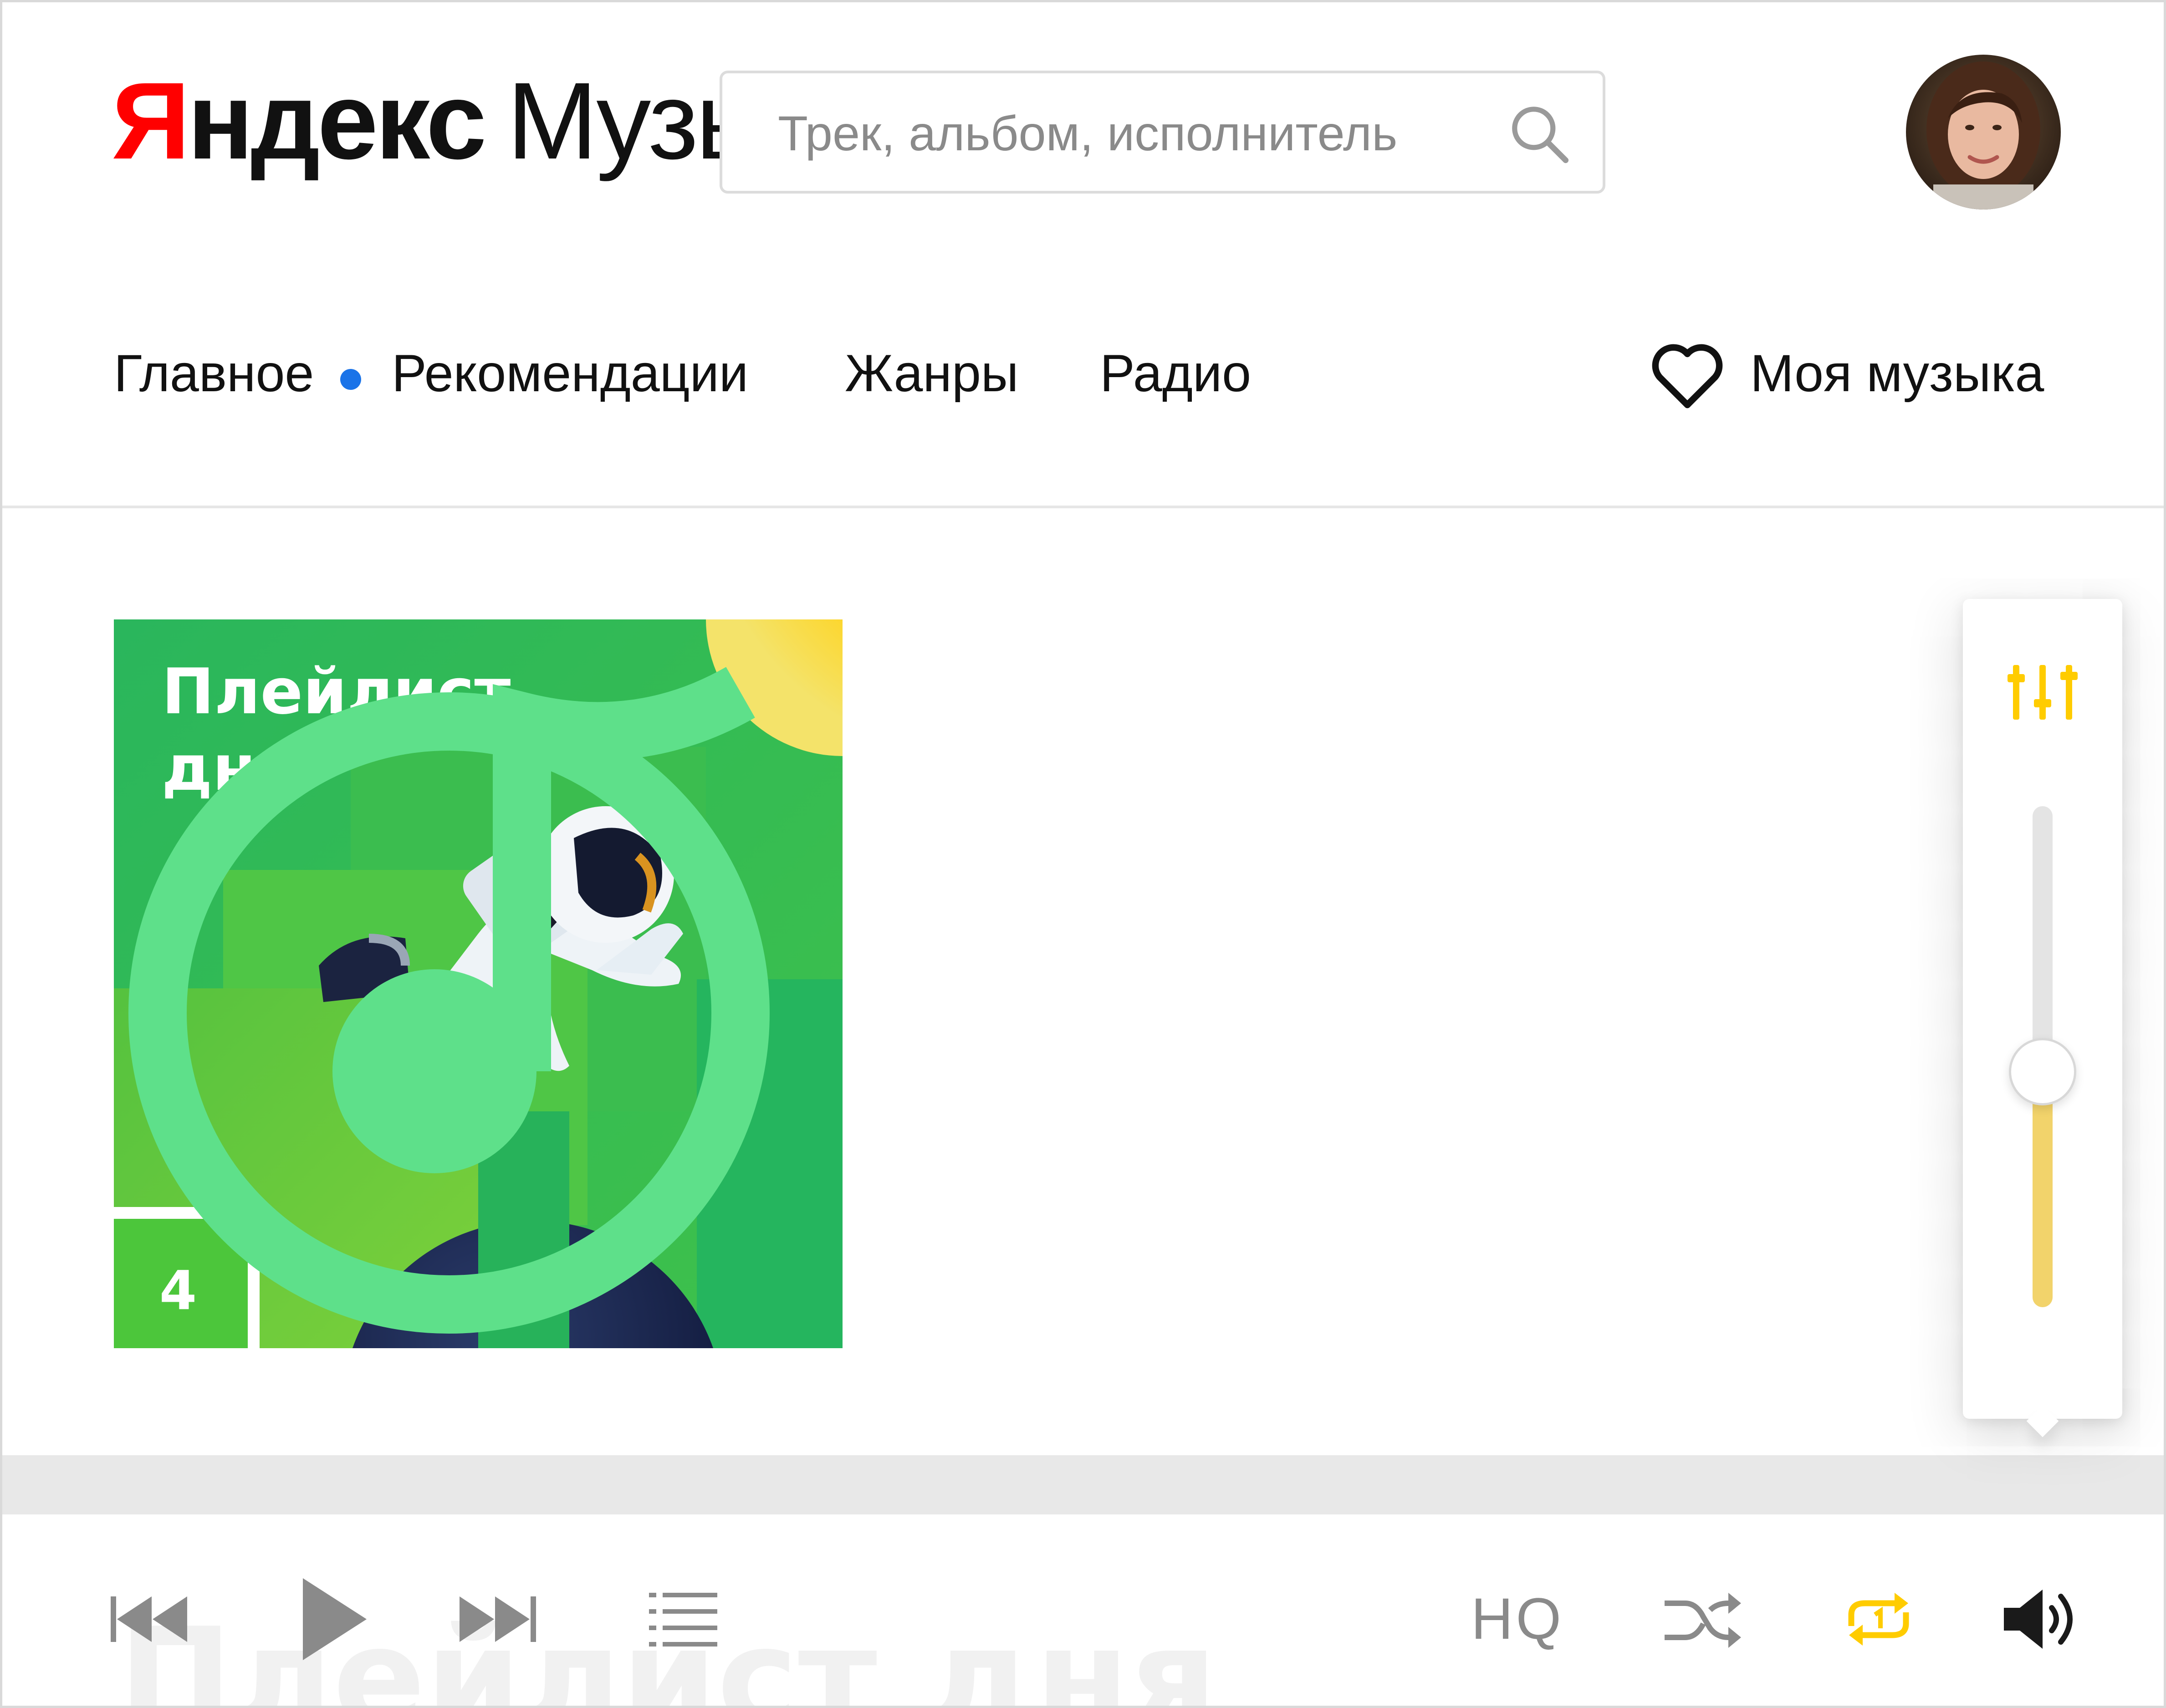  I want to click on repeat-button, so click(1878, 1619).